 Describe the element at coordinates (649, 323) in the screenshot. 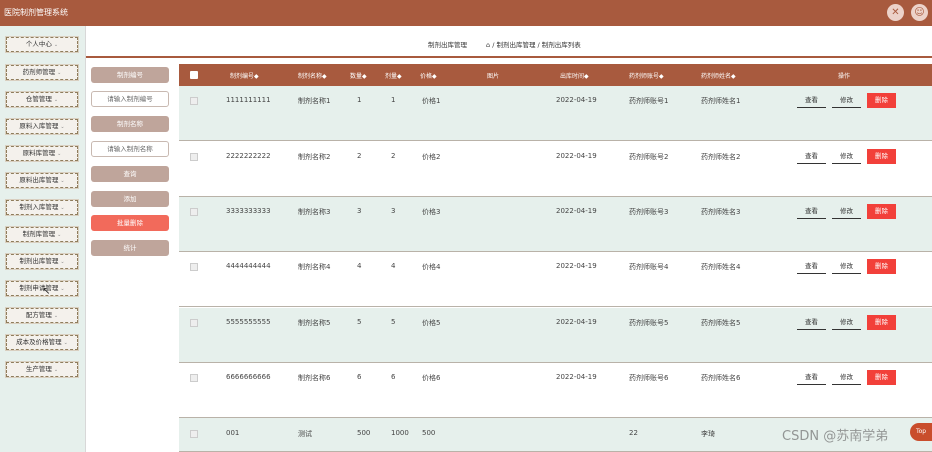

I see `cell-acct: 药剂师账号5` at that location.